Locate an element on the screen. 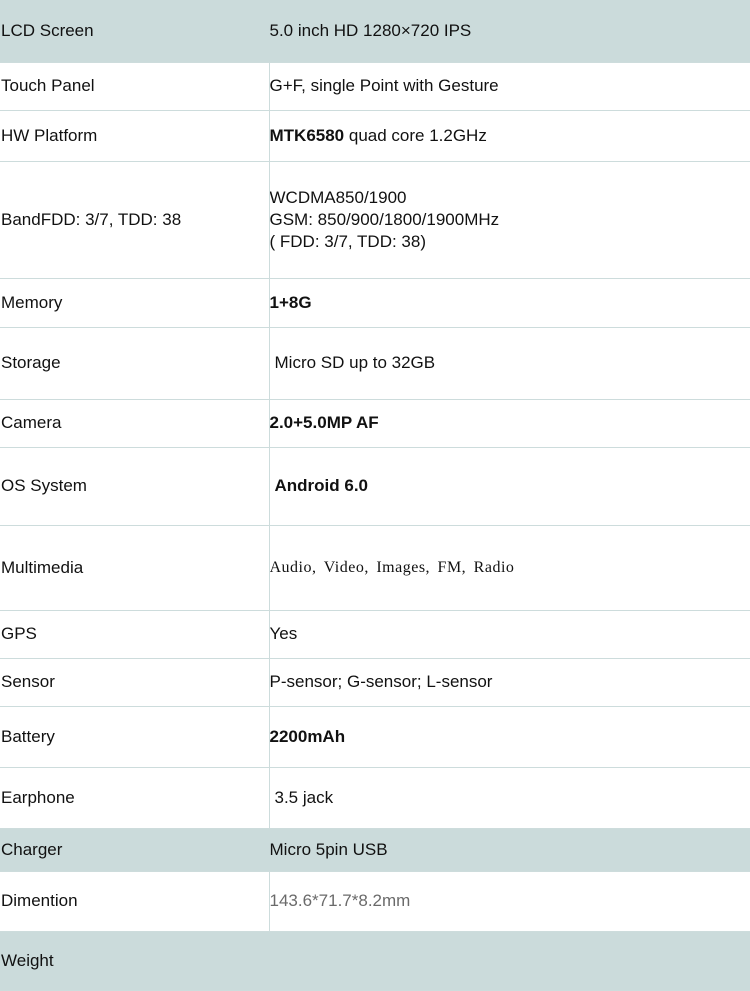 The image size is (750, 991). spec-value: P-sensor; G-sensor; L-sensor is located at coordinates (509, 682).